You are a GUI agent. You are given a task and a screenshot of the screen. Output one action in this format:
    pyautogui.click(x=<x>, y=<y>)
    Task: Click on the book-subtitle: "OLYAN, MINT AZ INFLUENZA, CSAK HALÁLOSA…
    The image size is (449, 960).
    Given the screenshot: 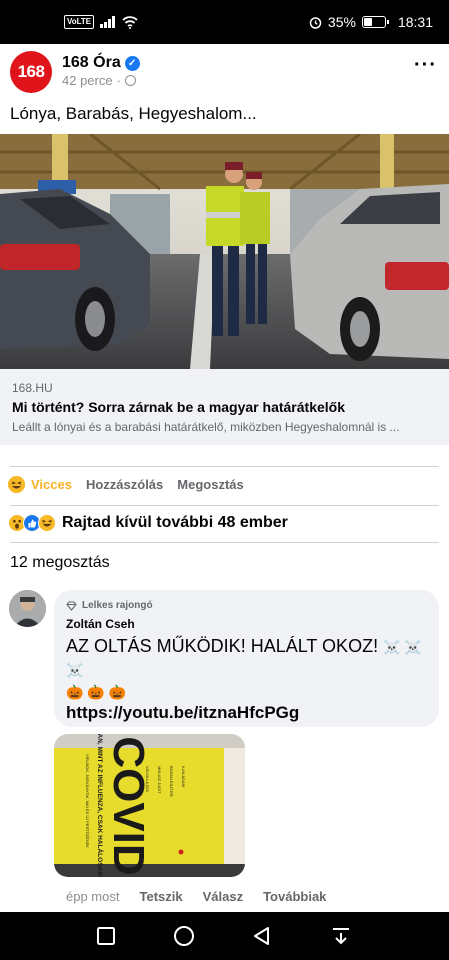 What is the action you would take?
    pyautogui.click(x=100, y=805)
    